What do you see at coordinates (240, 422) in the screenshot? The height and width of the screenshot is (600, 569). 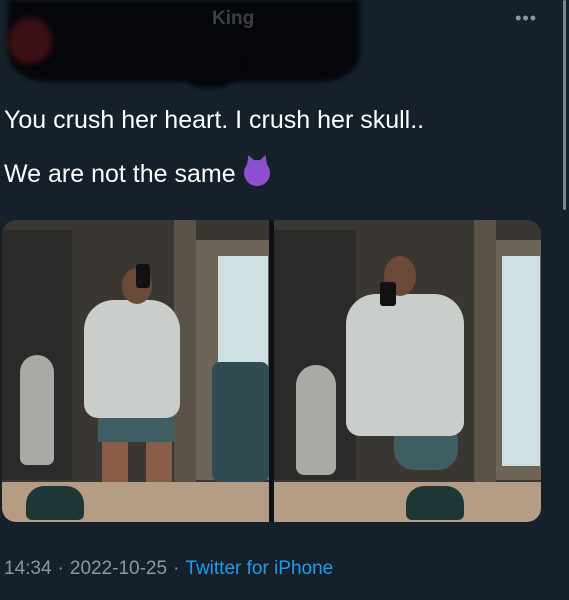 I see `hand-dryer` at bounding box center [240, 422].